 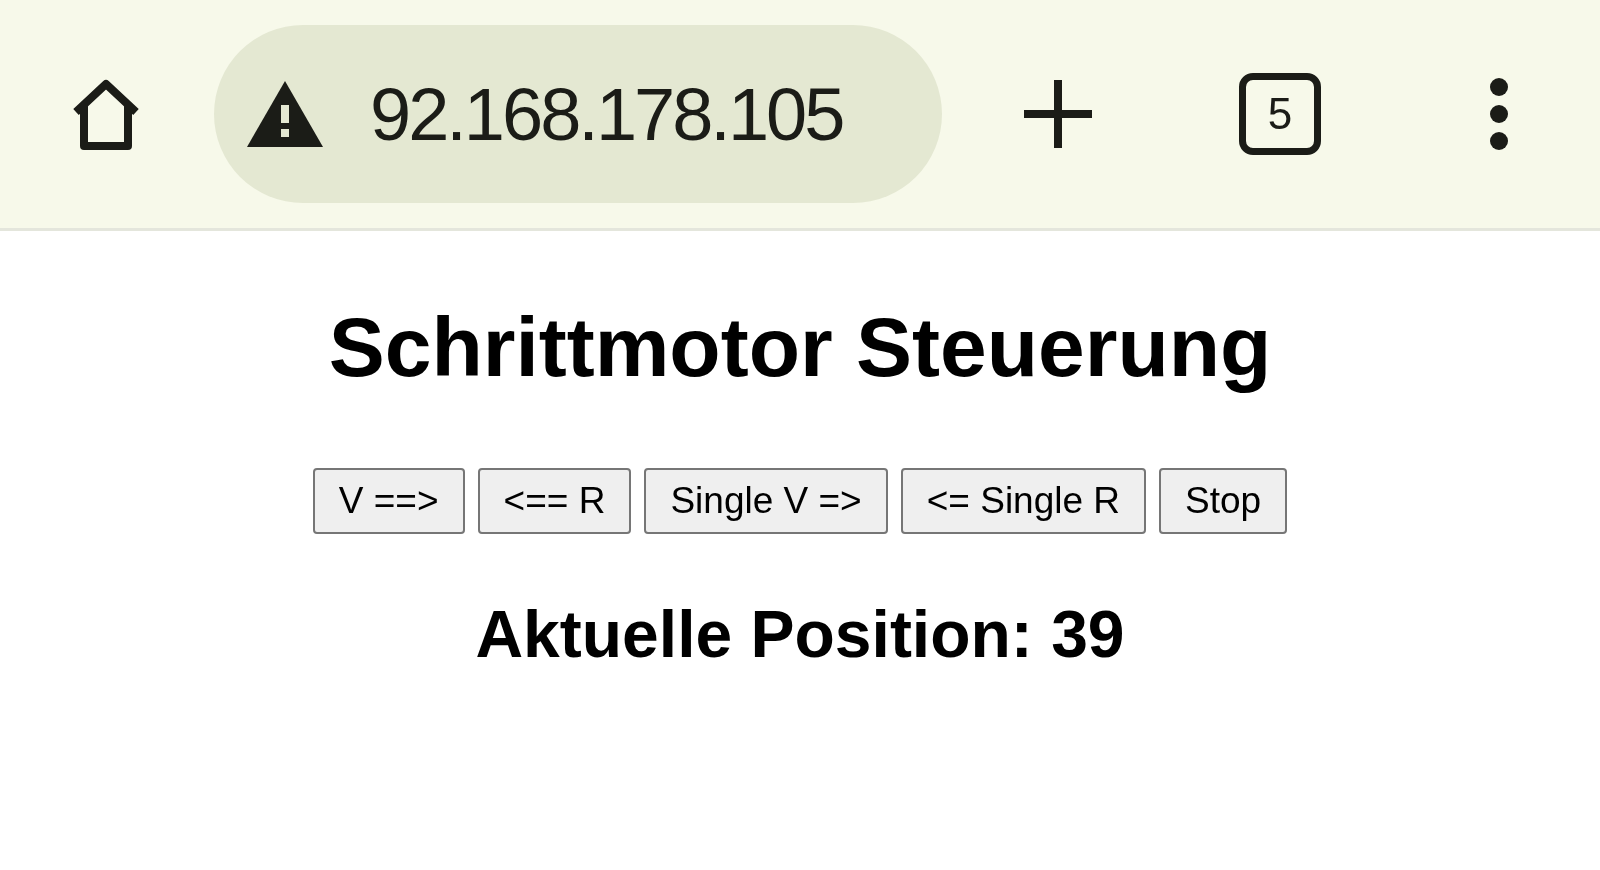 What do you see at coordinates (766, 501) in the screenshot?
I see `control-button: Single V =>` at bounding box center [766, 501].